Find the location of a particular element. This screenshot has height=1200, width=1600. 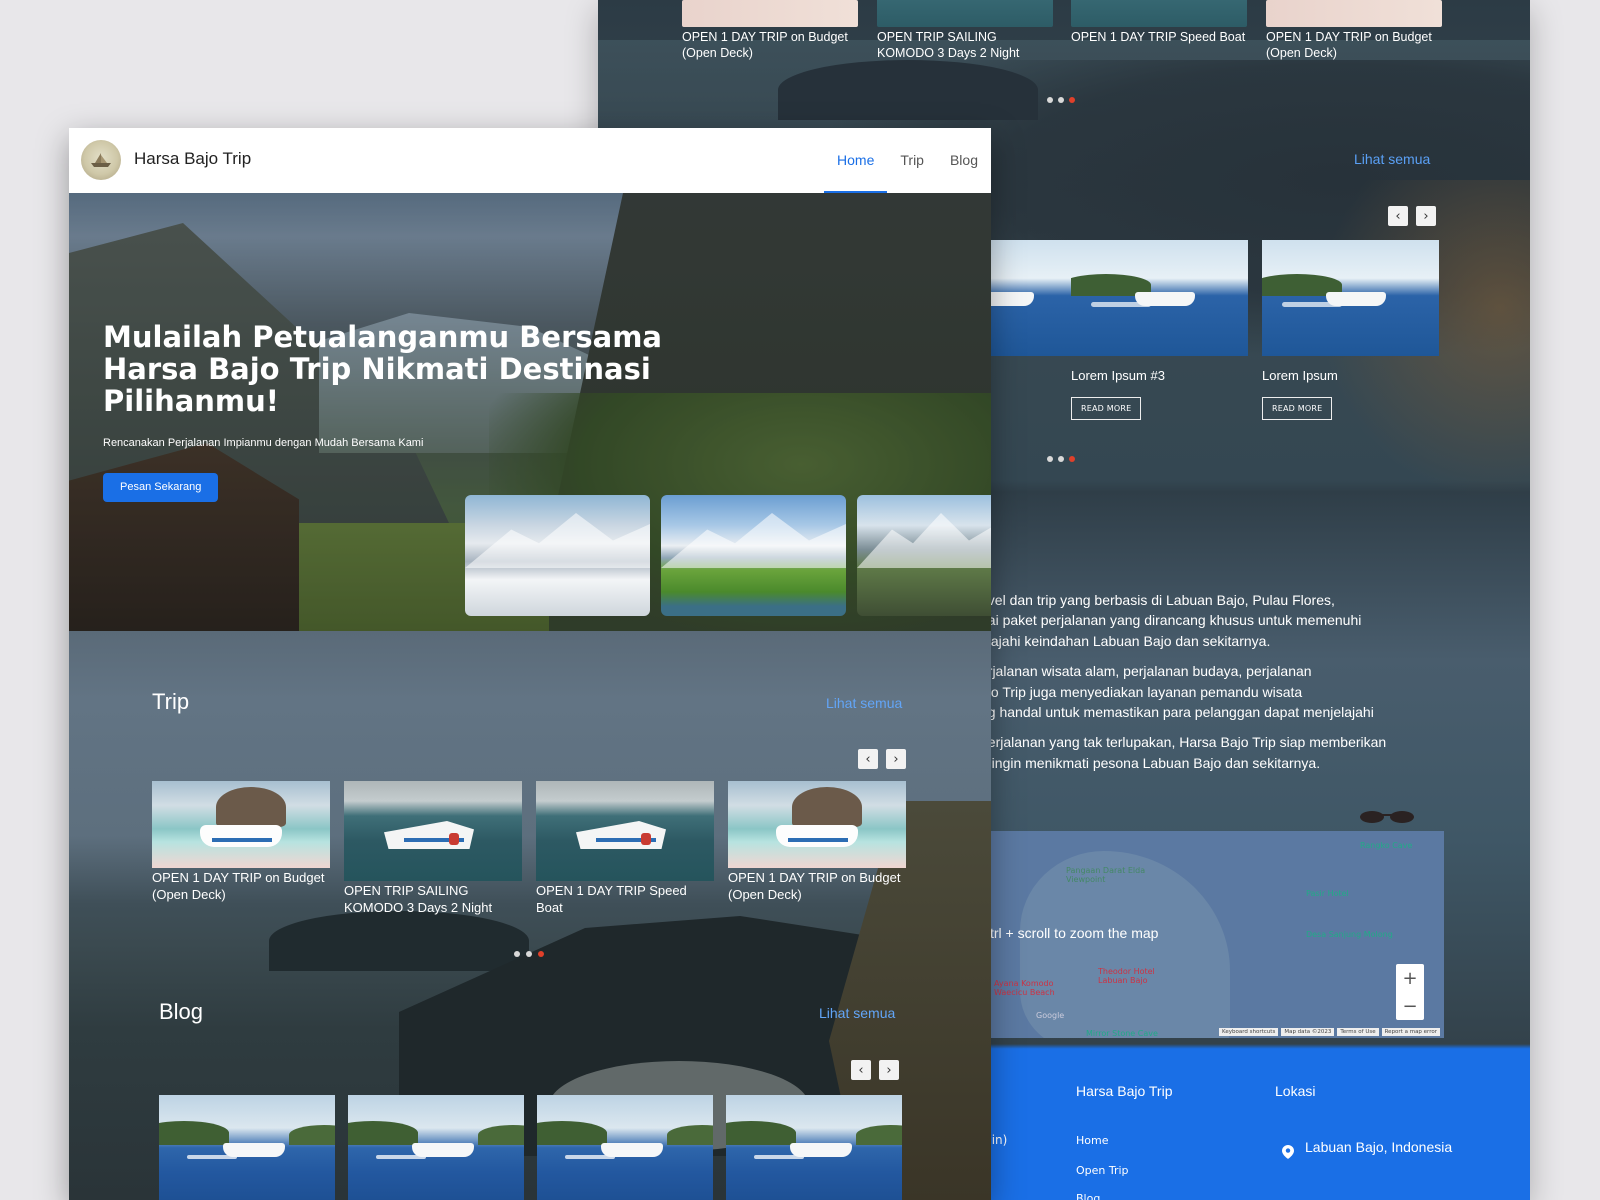

location-pin-icon is located at coordinates (1288, 1152).